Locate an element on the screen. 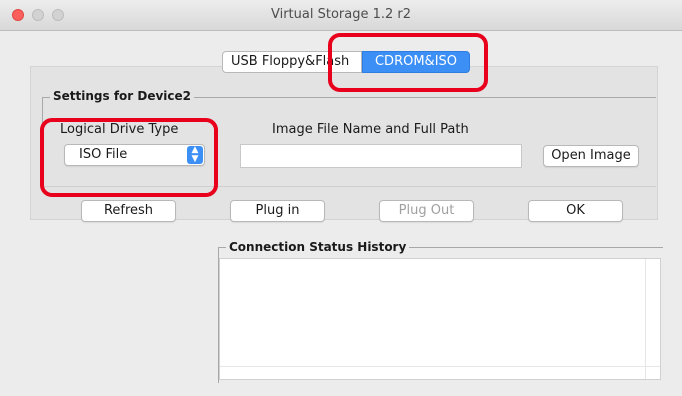  title-bar: Virtual Storage 1.2 r2 is located at coordinates (341, 15).